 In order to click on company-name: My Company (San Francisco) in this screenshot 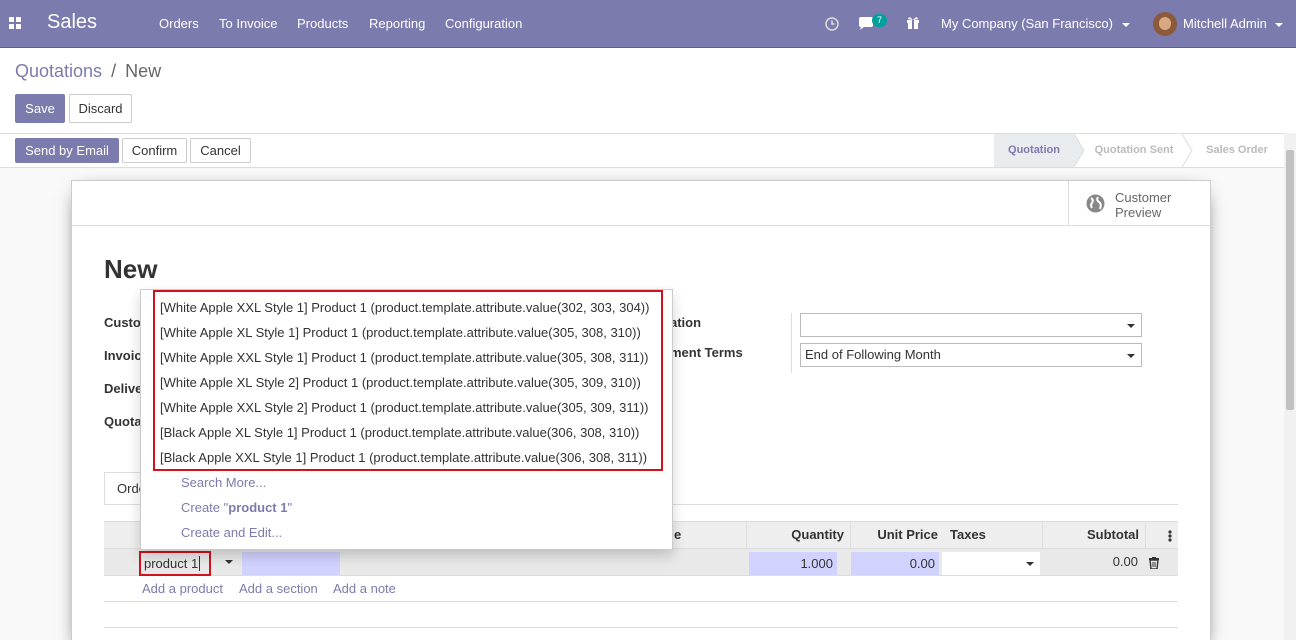, I will do `click(1027, 23)`.